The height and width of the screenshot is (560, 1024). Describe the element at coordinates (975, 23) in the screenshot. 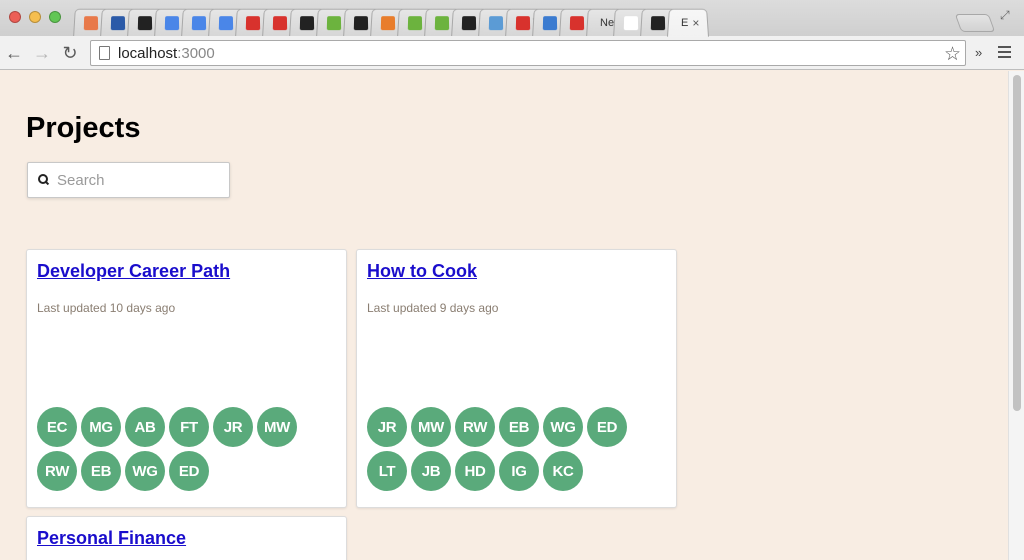

I see `new-tab-button` at that location.